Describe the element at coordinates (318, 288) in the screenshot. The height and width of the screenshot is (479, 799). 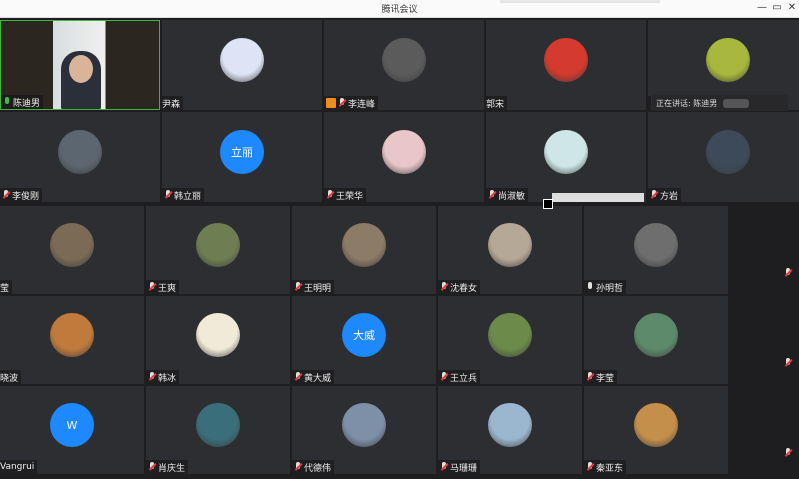
I see `participant-name: 王明明` at that location.